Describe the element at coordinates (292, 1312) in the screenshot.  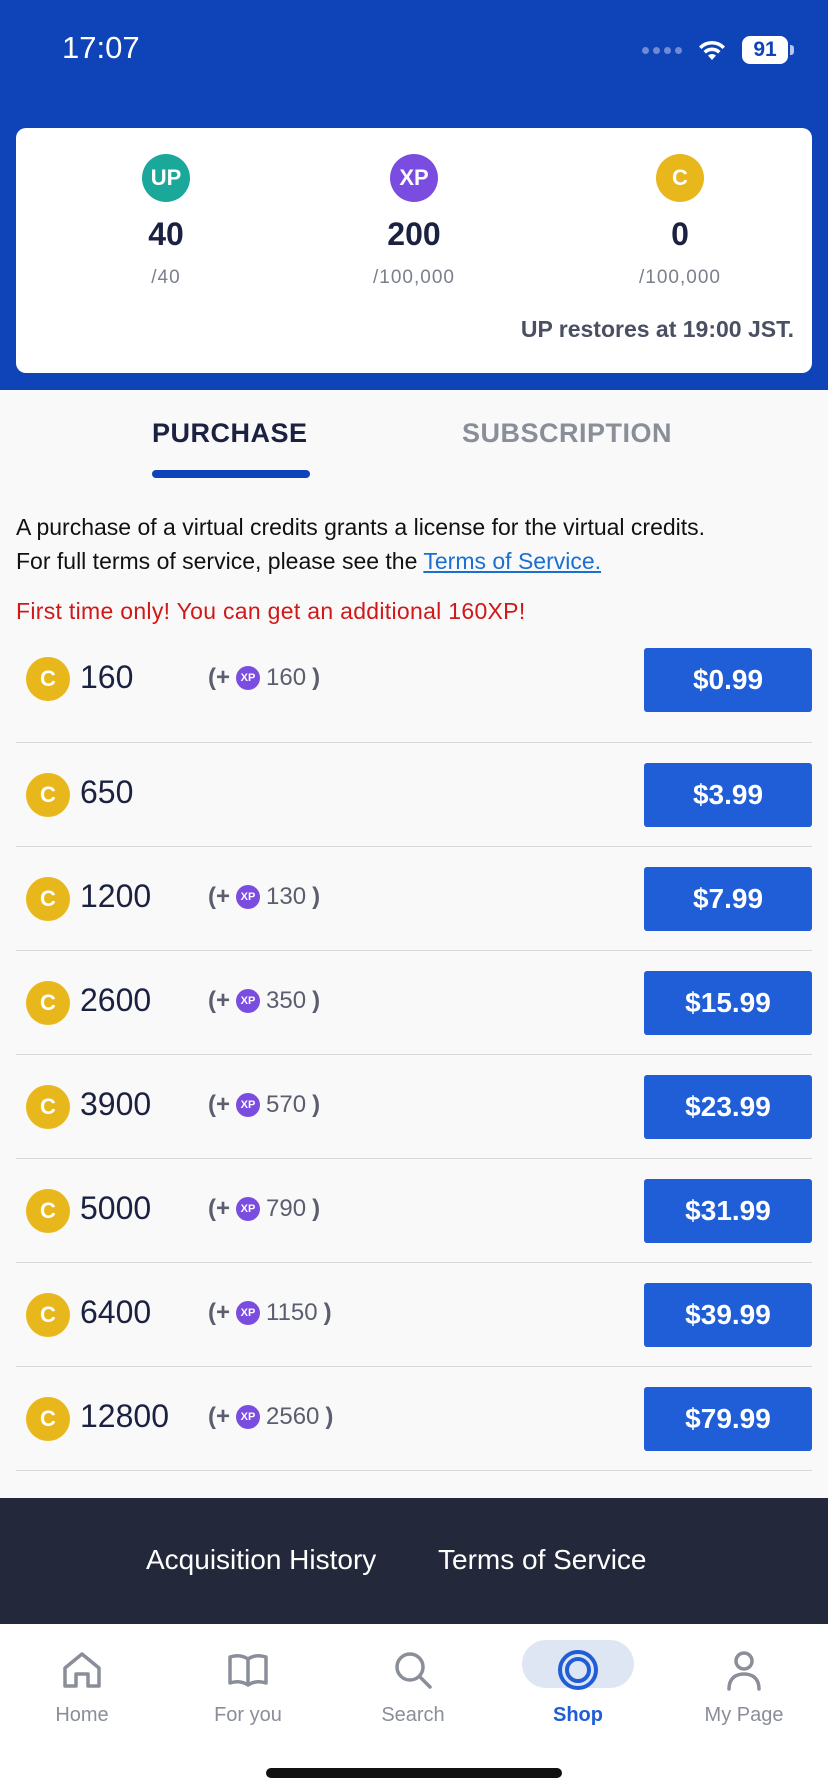
I see `bonus-value: 1150` at that location.